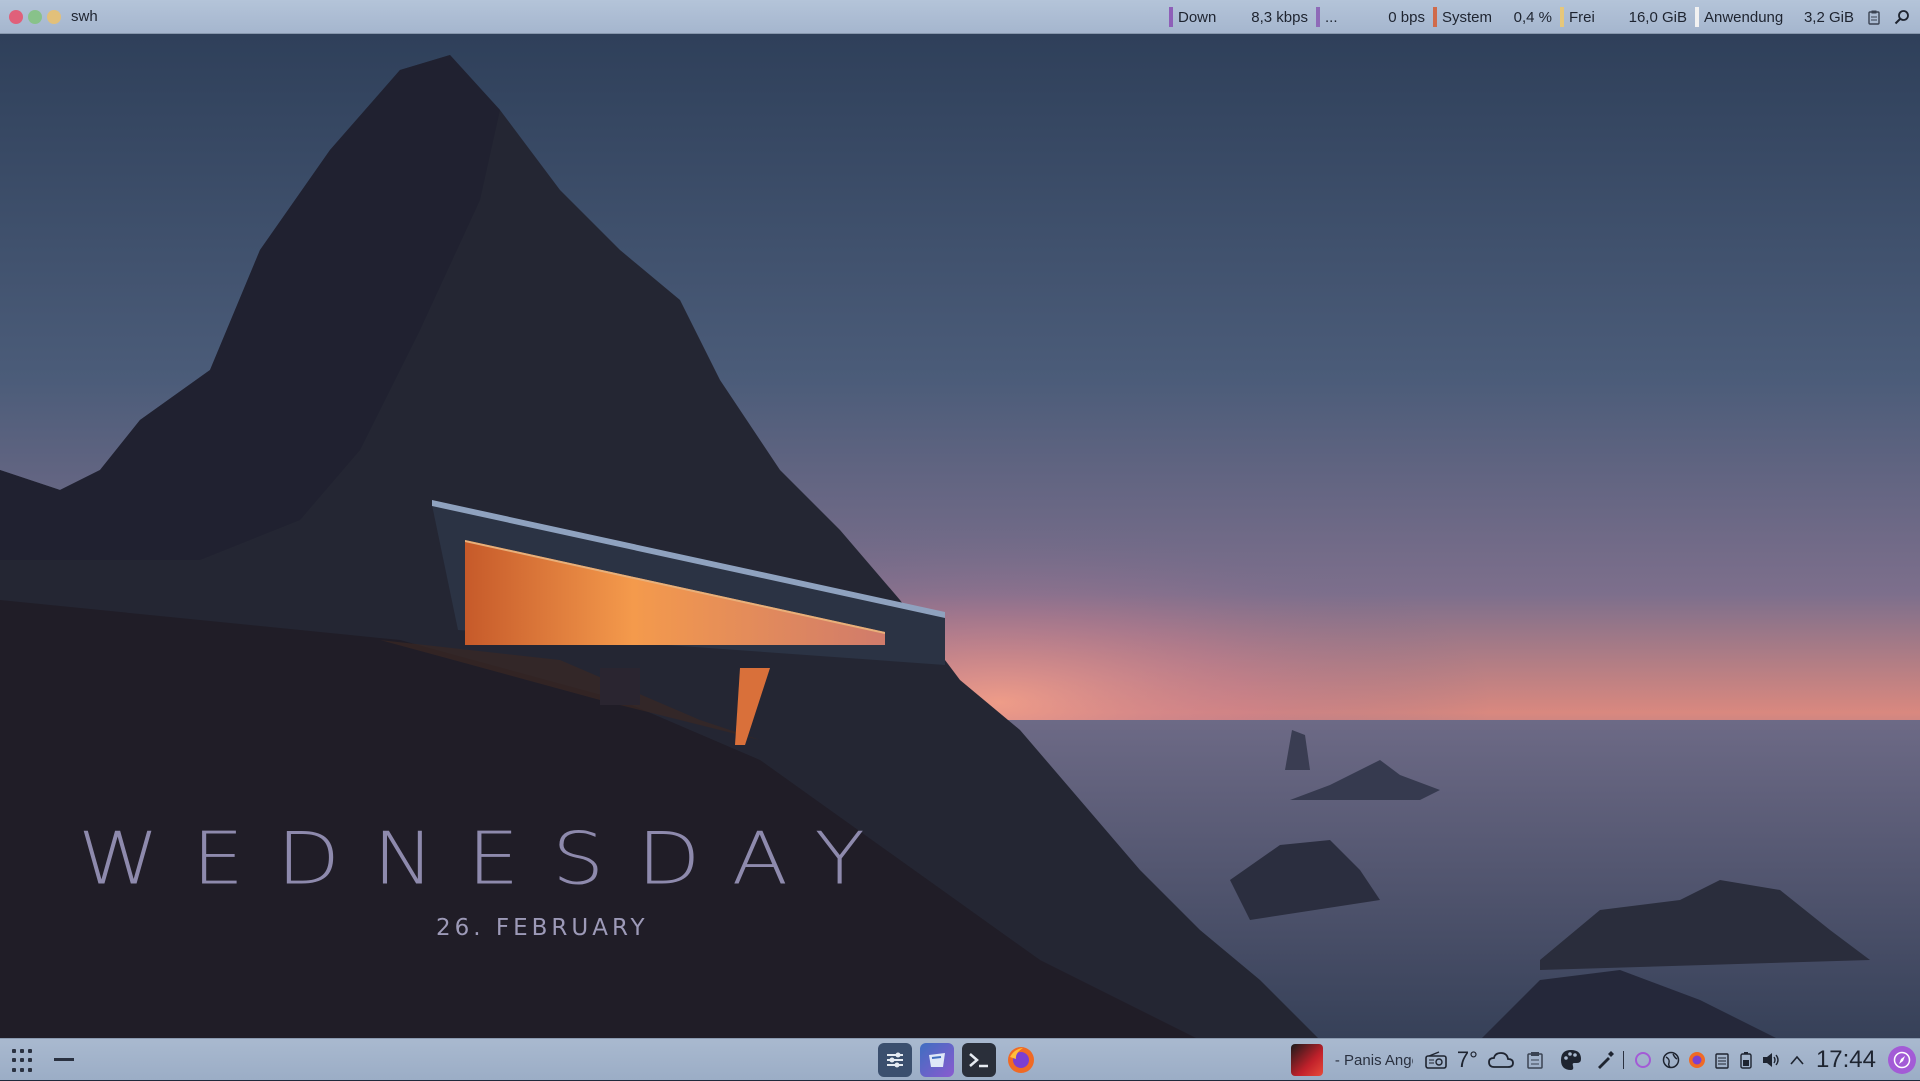  What do you see at coordinates (1532, 17) in the screenshot?
I see `monitor-value: 0,4 %` at bounding box center [1532, 17].